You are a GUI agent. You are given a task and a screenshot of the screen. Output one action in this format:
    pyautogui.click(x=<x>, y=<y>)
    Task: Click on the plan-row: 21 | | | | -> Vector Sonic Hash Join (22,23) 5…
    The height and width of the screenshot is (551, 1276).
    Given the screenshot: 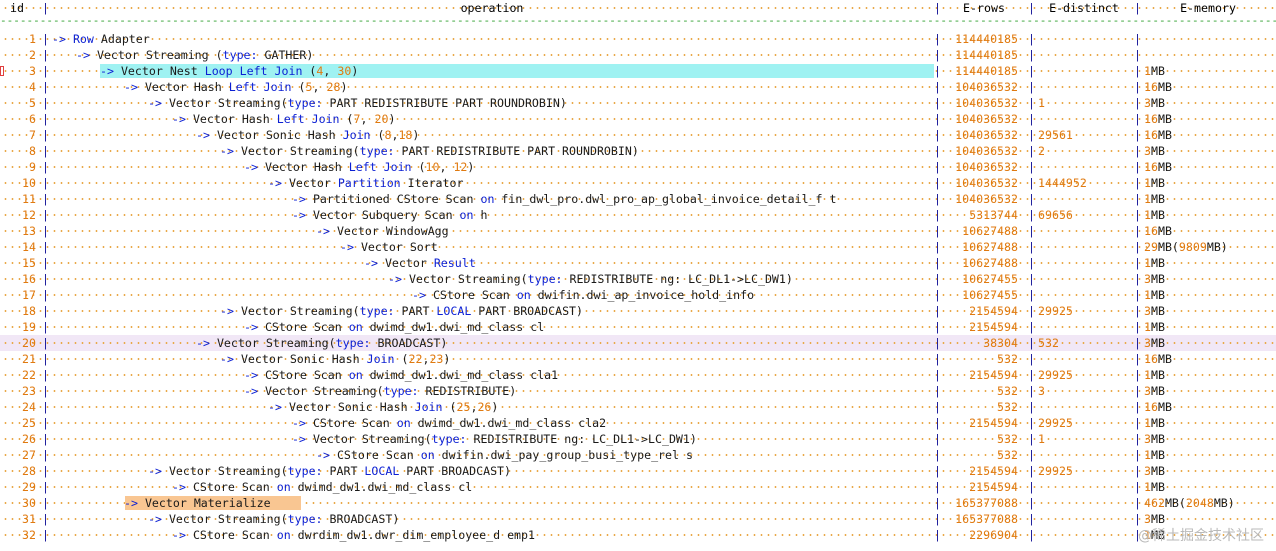 What is the action you would take?
    pyautogui.click(x=638, y=359)
    